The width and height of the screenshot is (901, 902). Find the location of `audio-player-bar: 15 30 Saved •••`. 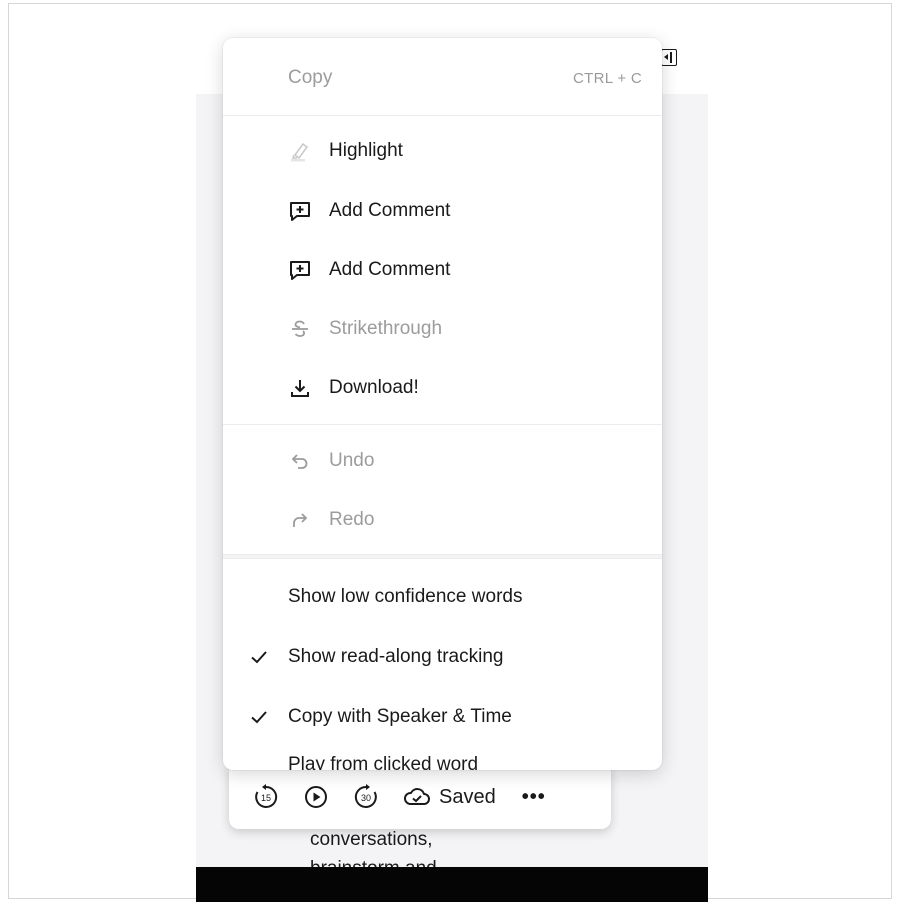

audio-player-bar: 15 30 Saved ••• is located at coordinates (420, 795).